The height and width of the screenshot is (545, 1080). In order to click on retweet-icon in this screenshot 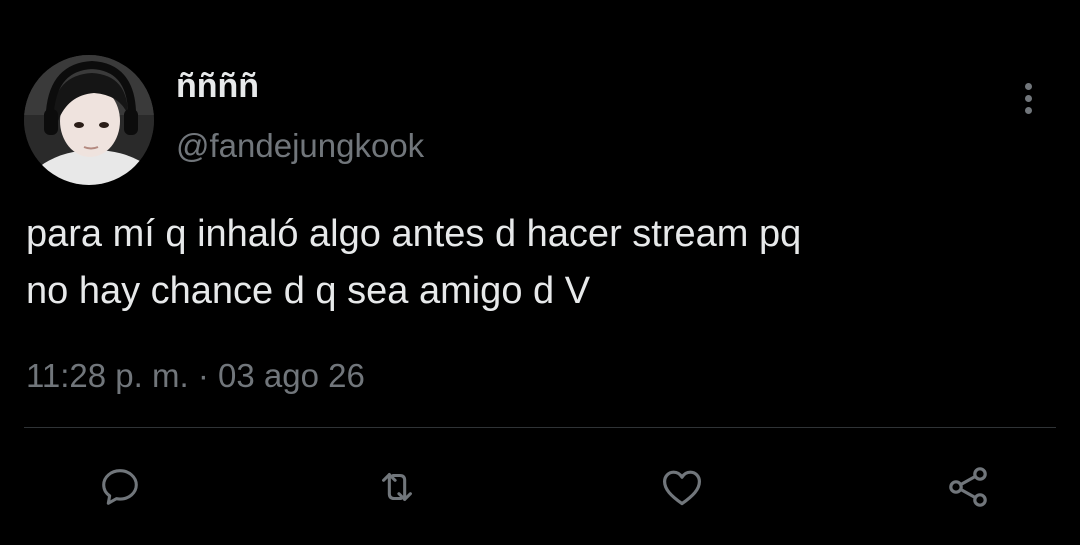, I will do `click(397, 487)`.